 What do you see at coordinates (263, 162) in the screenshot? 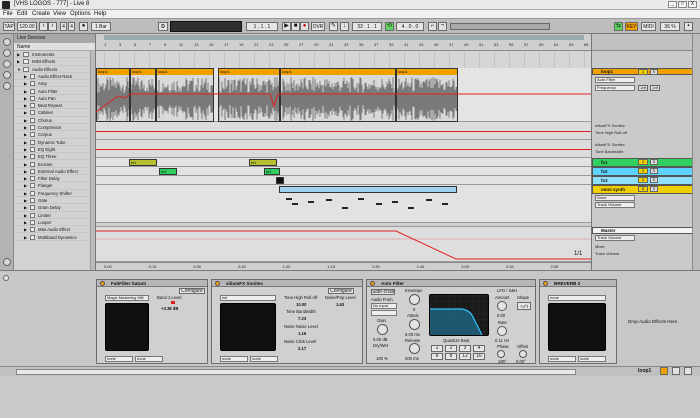
I see `clip-fx1-2: fx1` at bounding box center [263, 162].